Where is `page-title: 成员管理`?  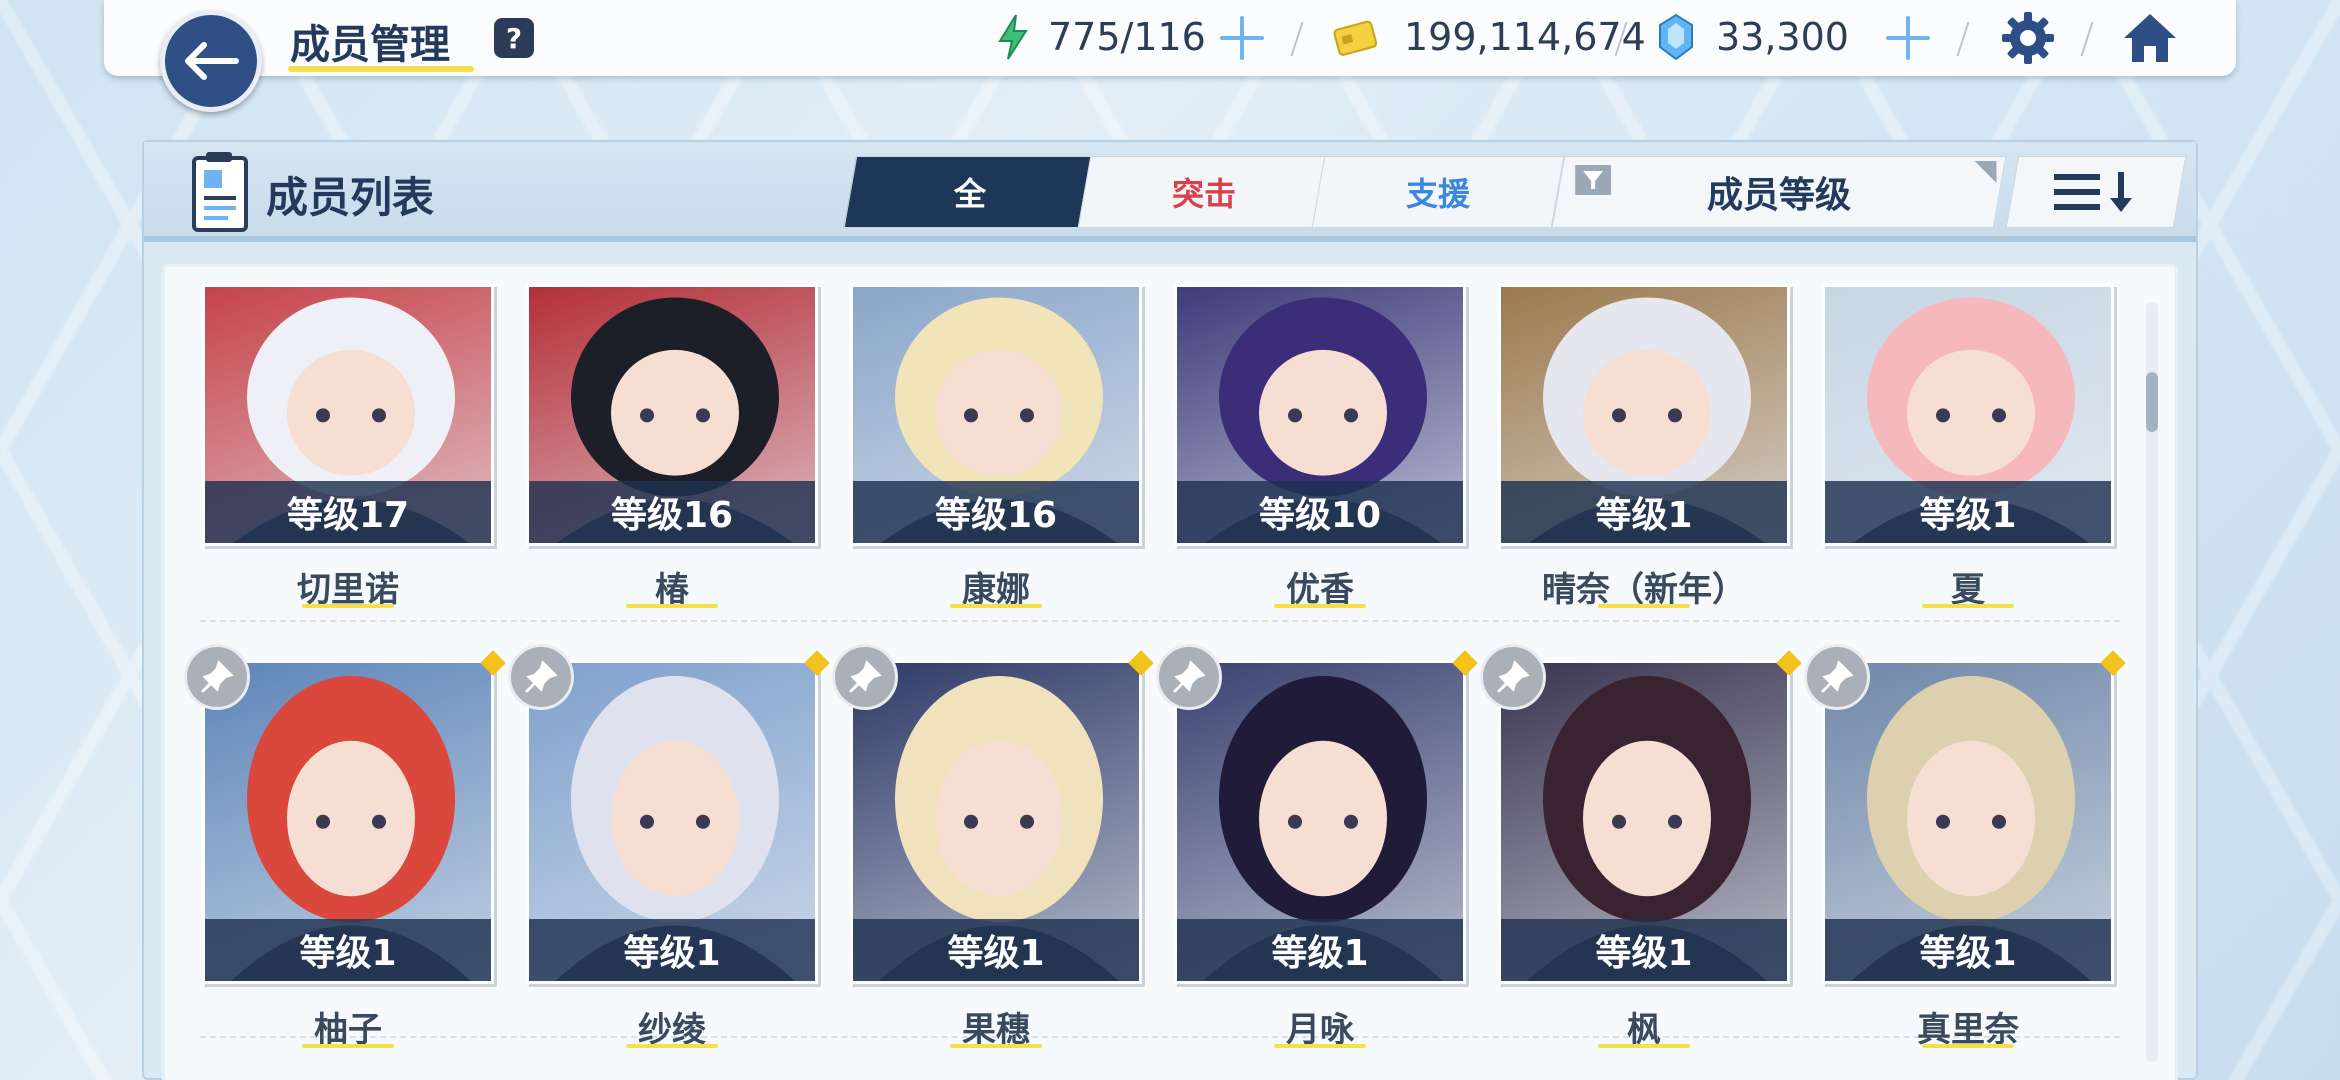
page-title: 成员管理 is located at coordinates (370, 45).